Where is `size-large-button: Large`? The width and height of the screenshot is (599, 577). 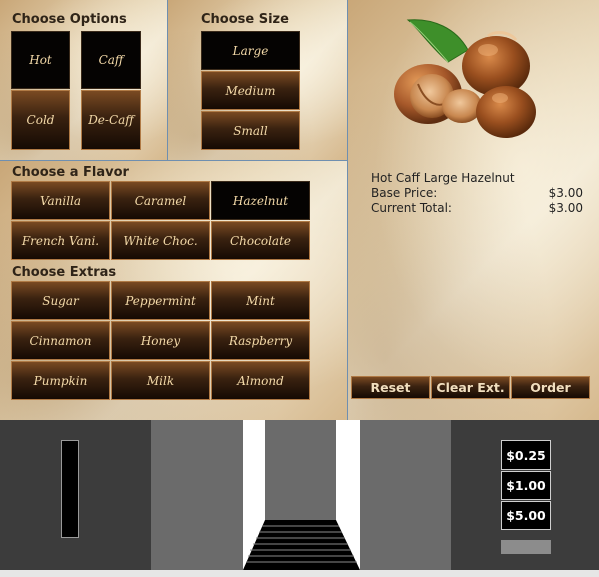 size-large-button: Large is located at coordinates (250, 50).